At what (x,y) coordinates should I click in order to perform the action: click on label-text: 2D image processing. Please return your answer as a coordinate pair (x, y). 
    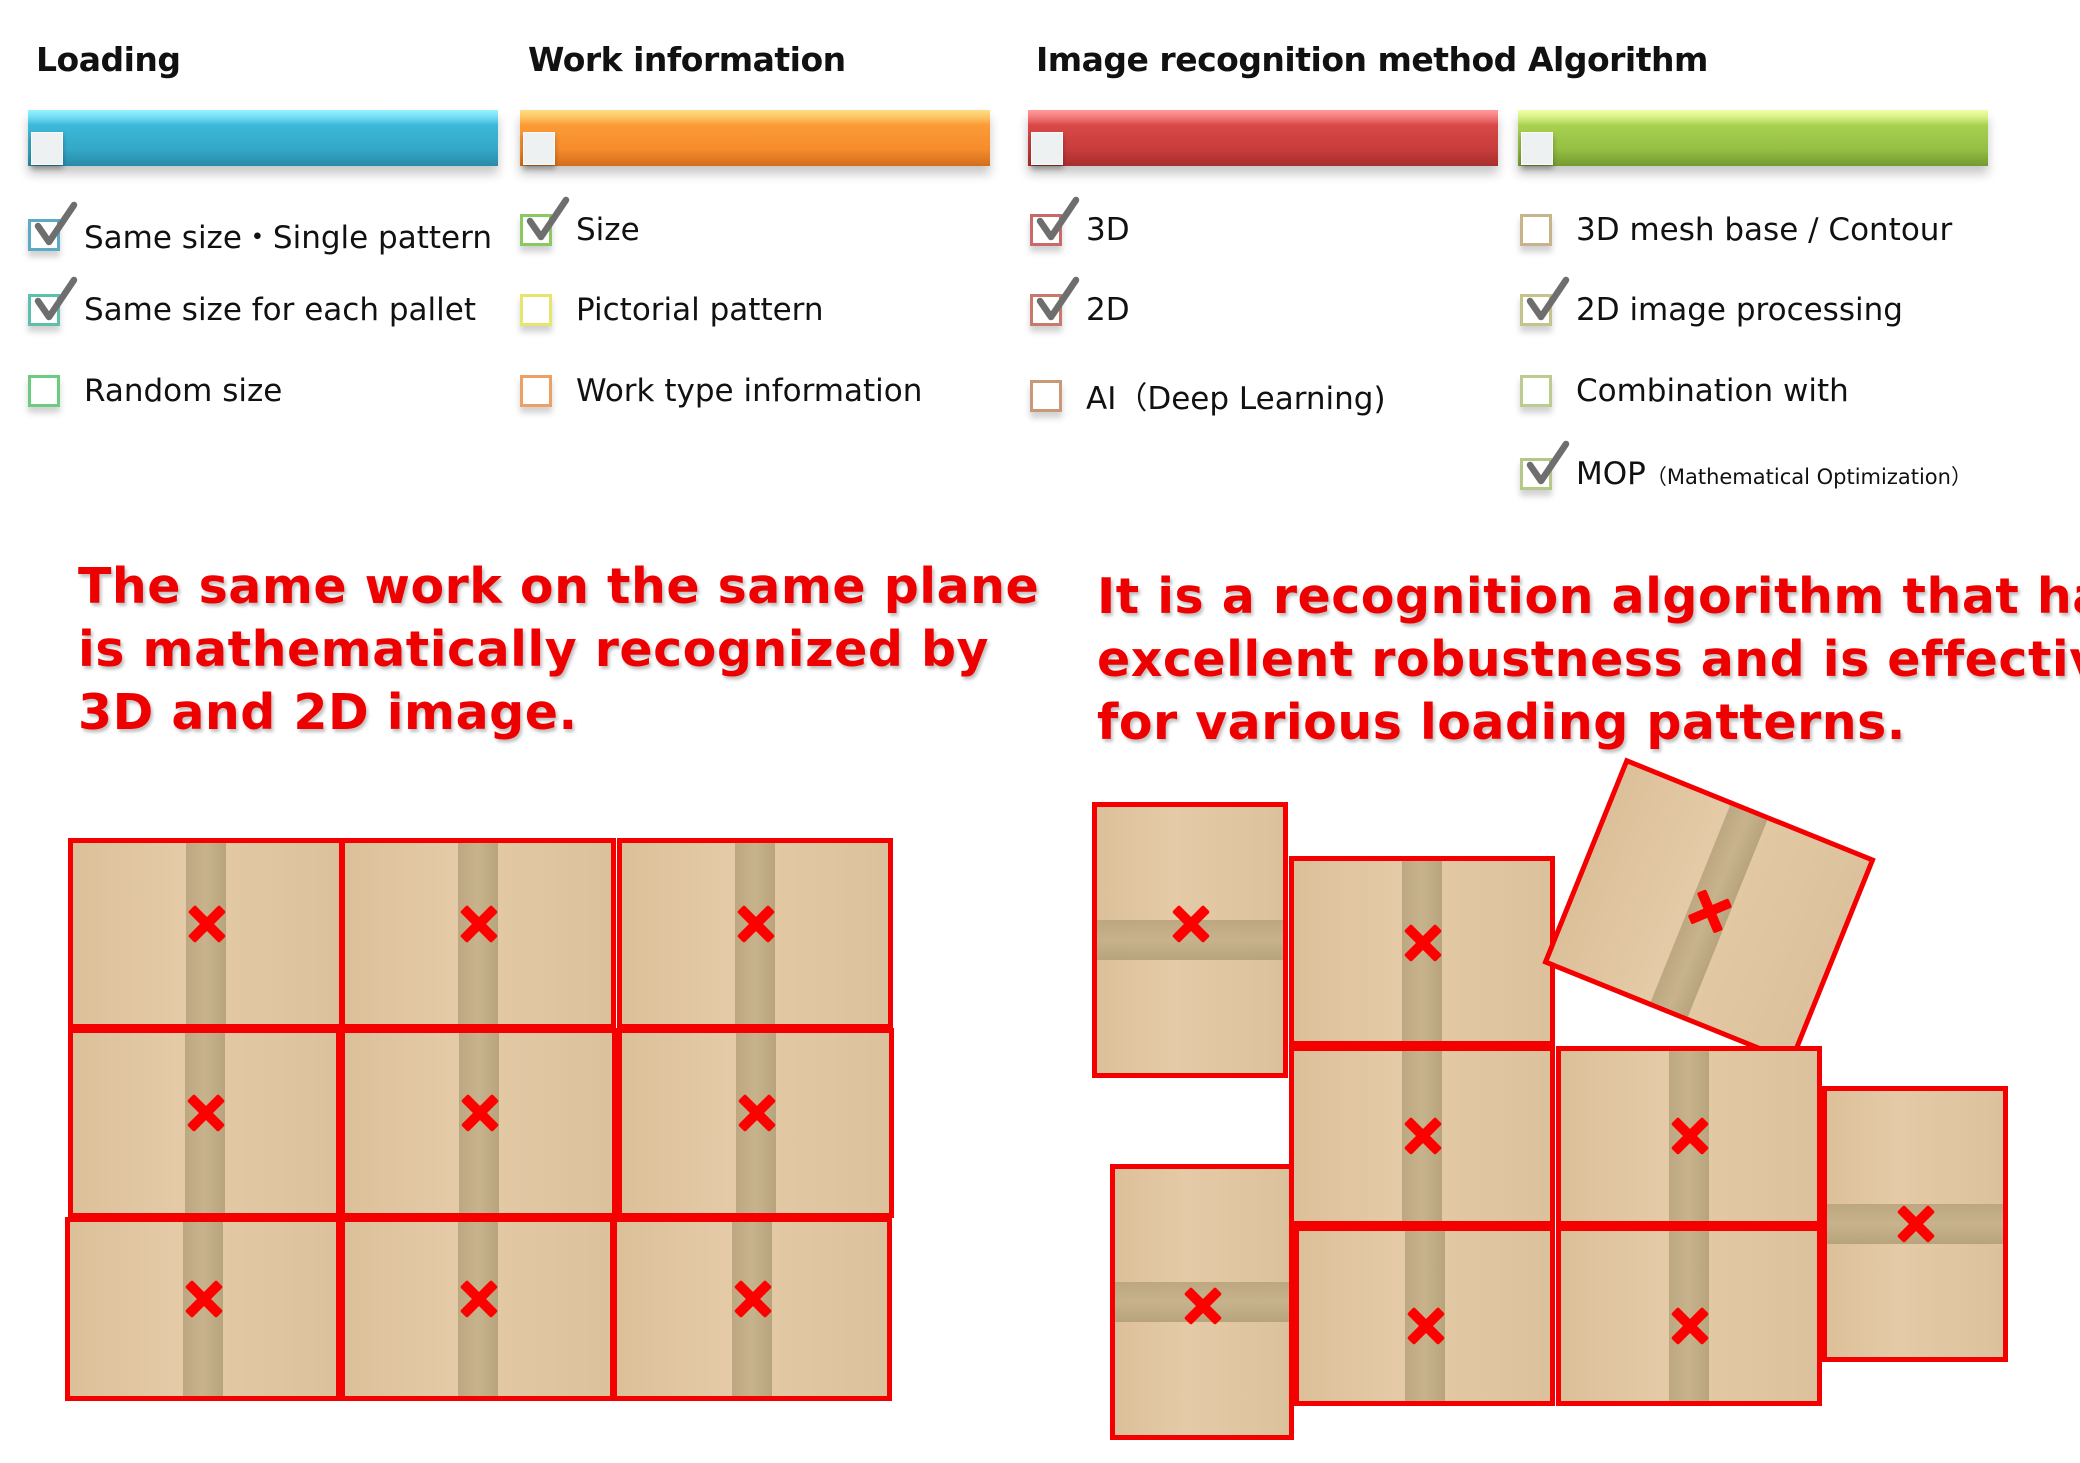
    Looking at the image, I should click on (1739, 310).